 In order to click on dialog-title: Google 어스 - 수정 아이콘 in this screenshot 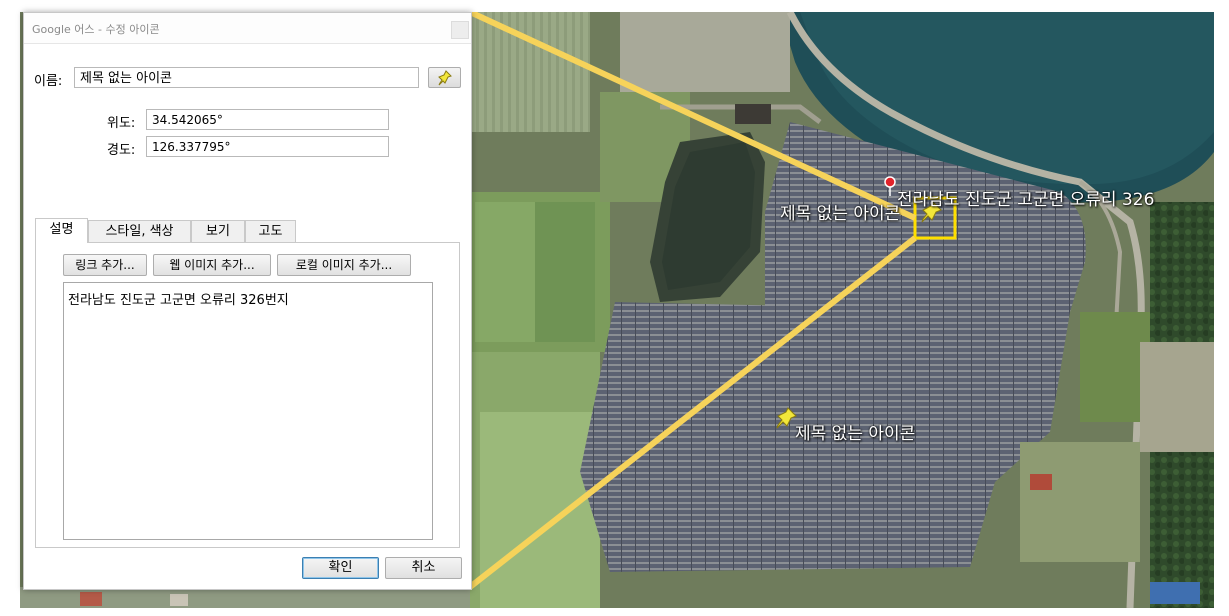, I will do `click(96, 29)`.